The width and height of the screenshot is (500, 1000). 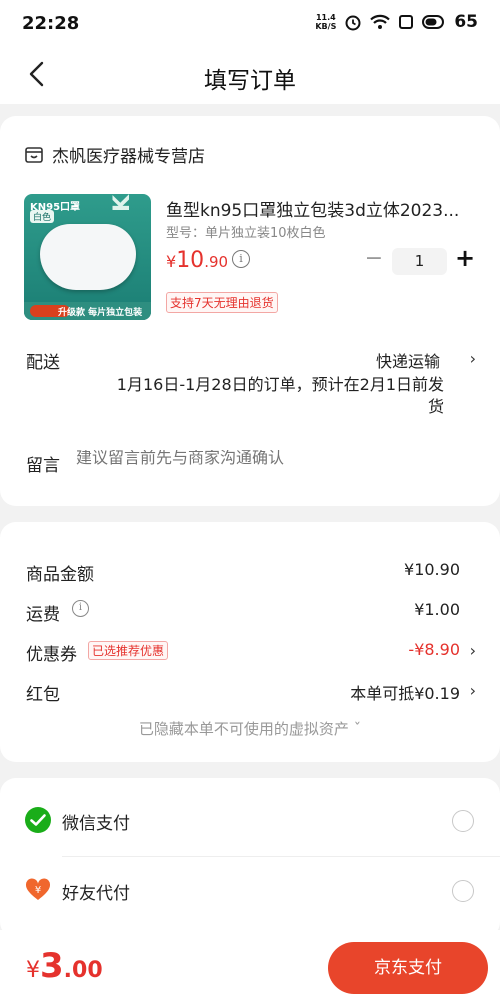 What do you see at coordinates (437, 609) in the screenshot?
I see `freight-amount: ¥1.00` at bounding box center [437, 609].